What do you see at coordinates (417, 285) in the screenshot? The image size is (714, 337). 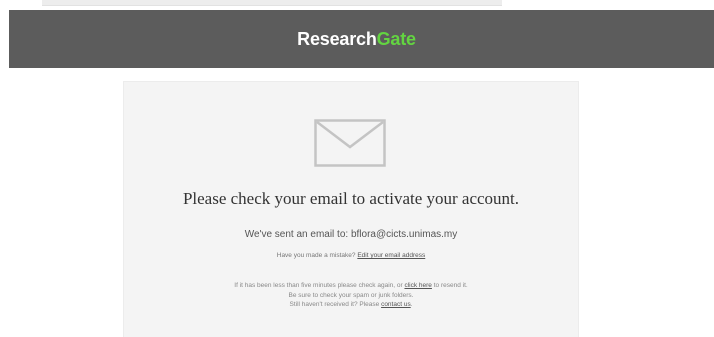 I see `resend-link: click here` at bounding box center [417, 285].